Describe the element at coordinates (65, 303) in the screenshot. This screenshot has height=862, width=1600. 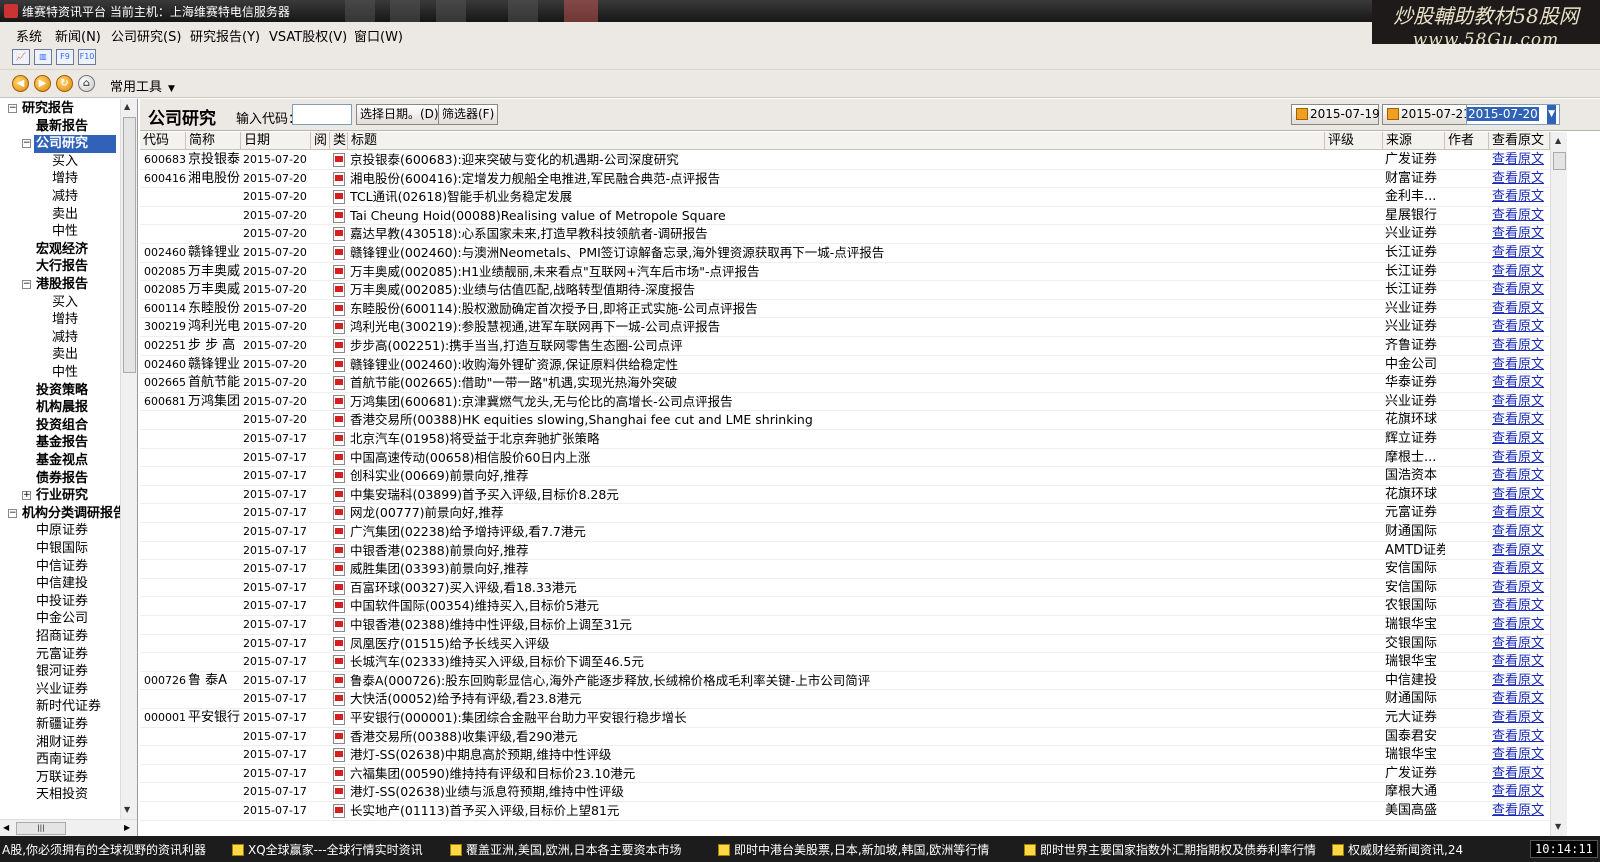
I see `sidebar-item: 买入` at that location.